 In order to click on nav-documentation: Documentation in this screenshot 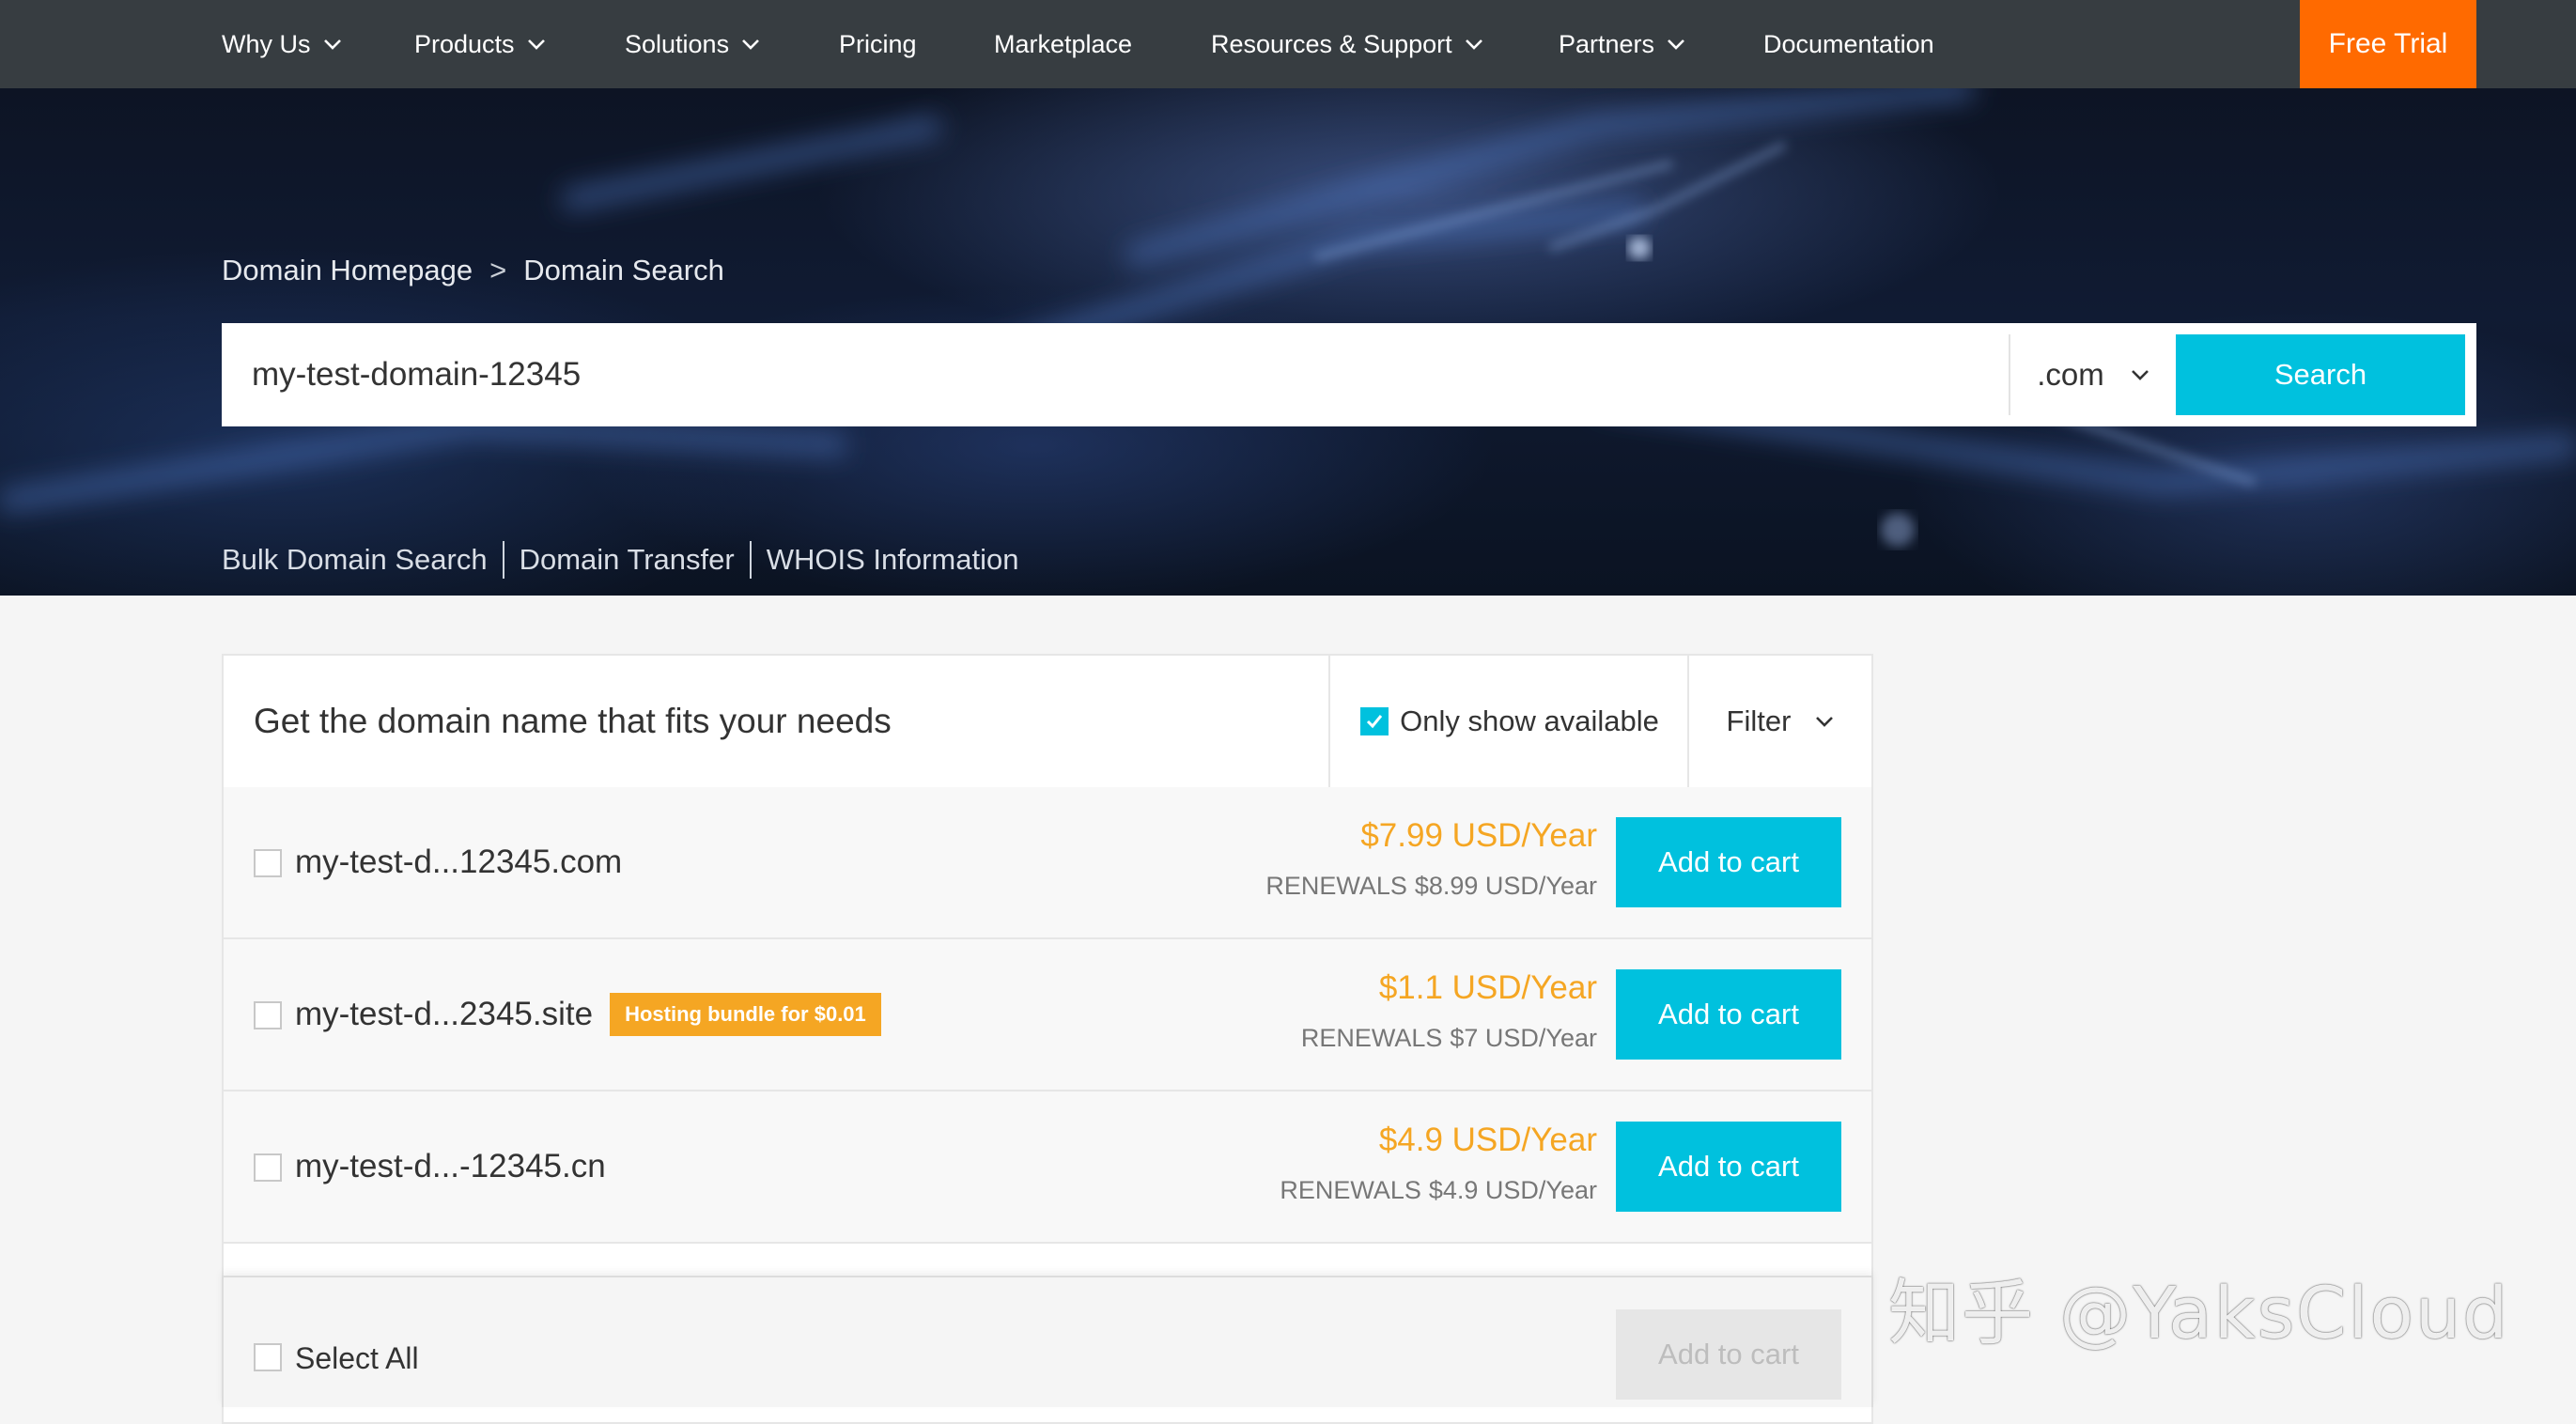, I will do `click(1849, 44)`.